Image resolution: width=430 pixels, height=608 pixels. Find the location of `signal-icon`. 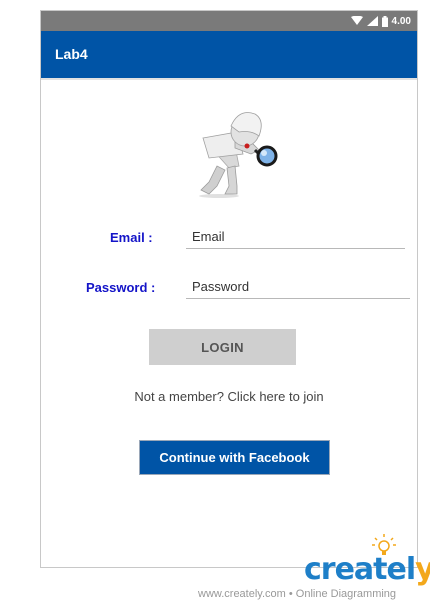

signal-icon is located at coordinates (372, 21).